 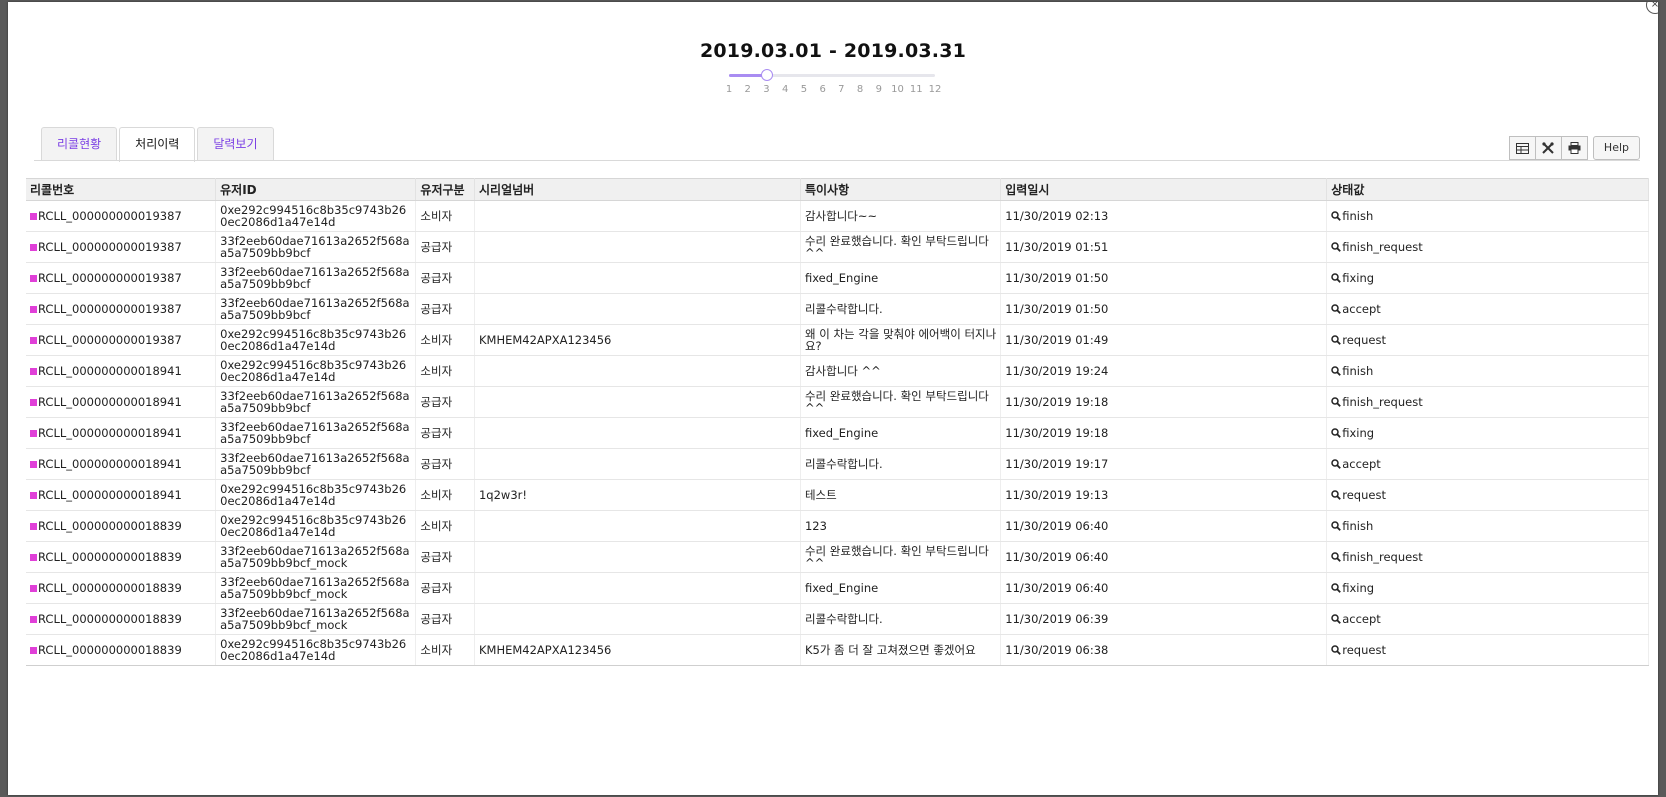 I want to click on table-icon, so click(x=1522, y=148).